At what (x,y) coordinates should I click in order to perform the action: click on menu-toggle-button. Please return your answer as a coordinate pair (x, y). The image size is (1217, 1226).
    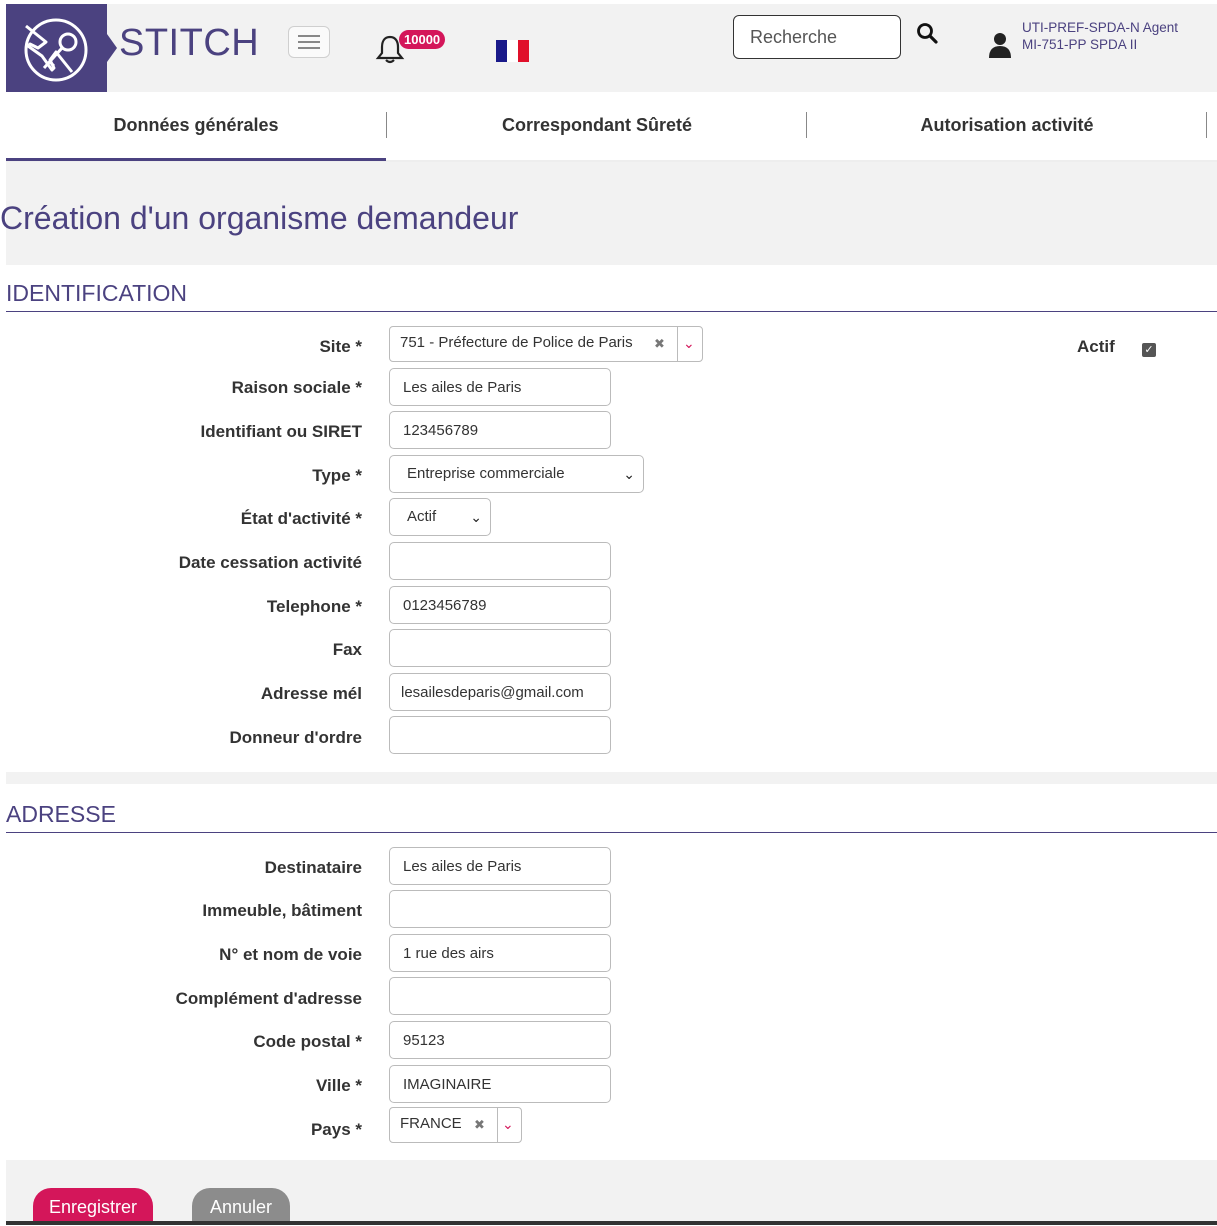
    Looking at the image, I should click on (309, 42).